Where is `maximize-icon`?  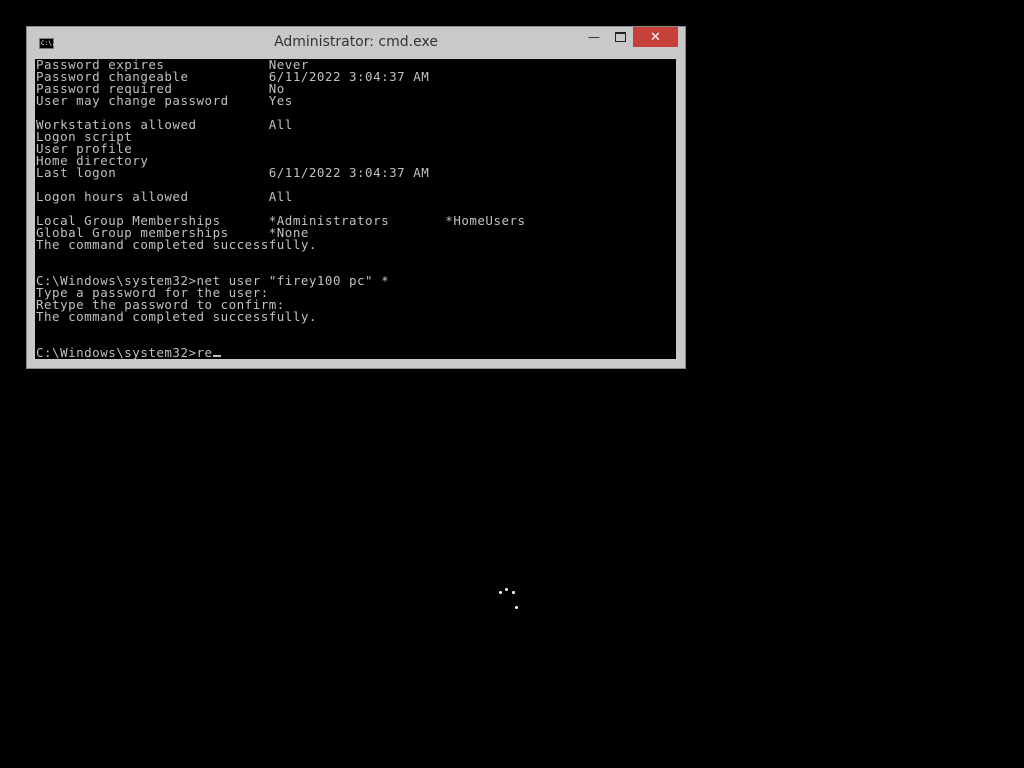 maximize-icon is located at coordinates (620, 37).